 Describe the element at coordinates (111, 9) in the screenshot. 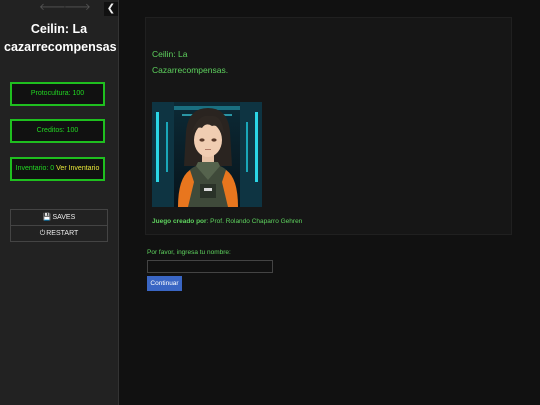

I see `chevron-left-icon: ❮` at that location.